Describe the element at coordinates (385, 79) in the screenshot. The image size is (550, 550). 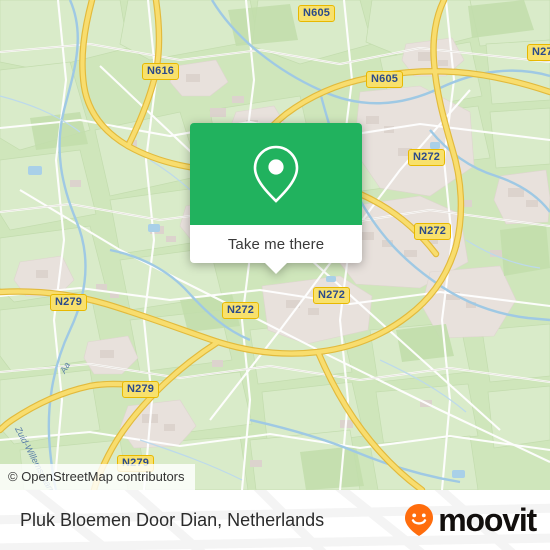
I see `road-shield-n605-3: N605` at that location.